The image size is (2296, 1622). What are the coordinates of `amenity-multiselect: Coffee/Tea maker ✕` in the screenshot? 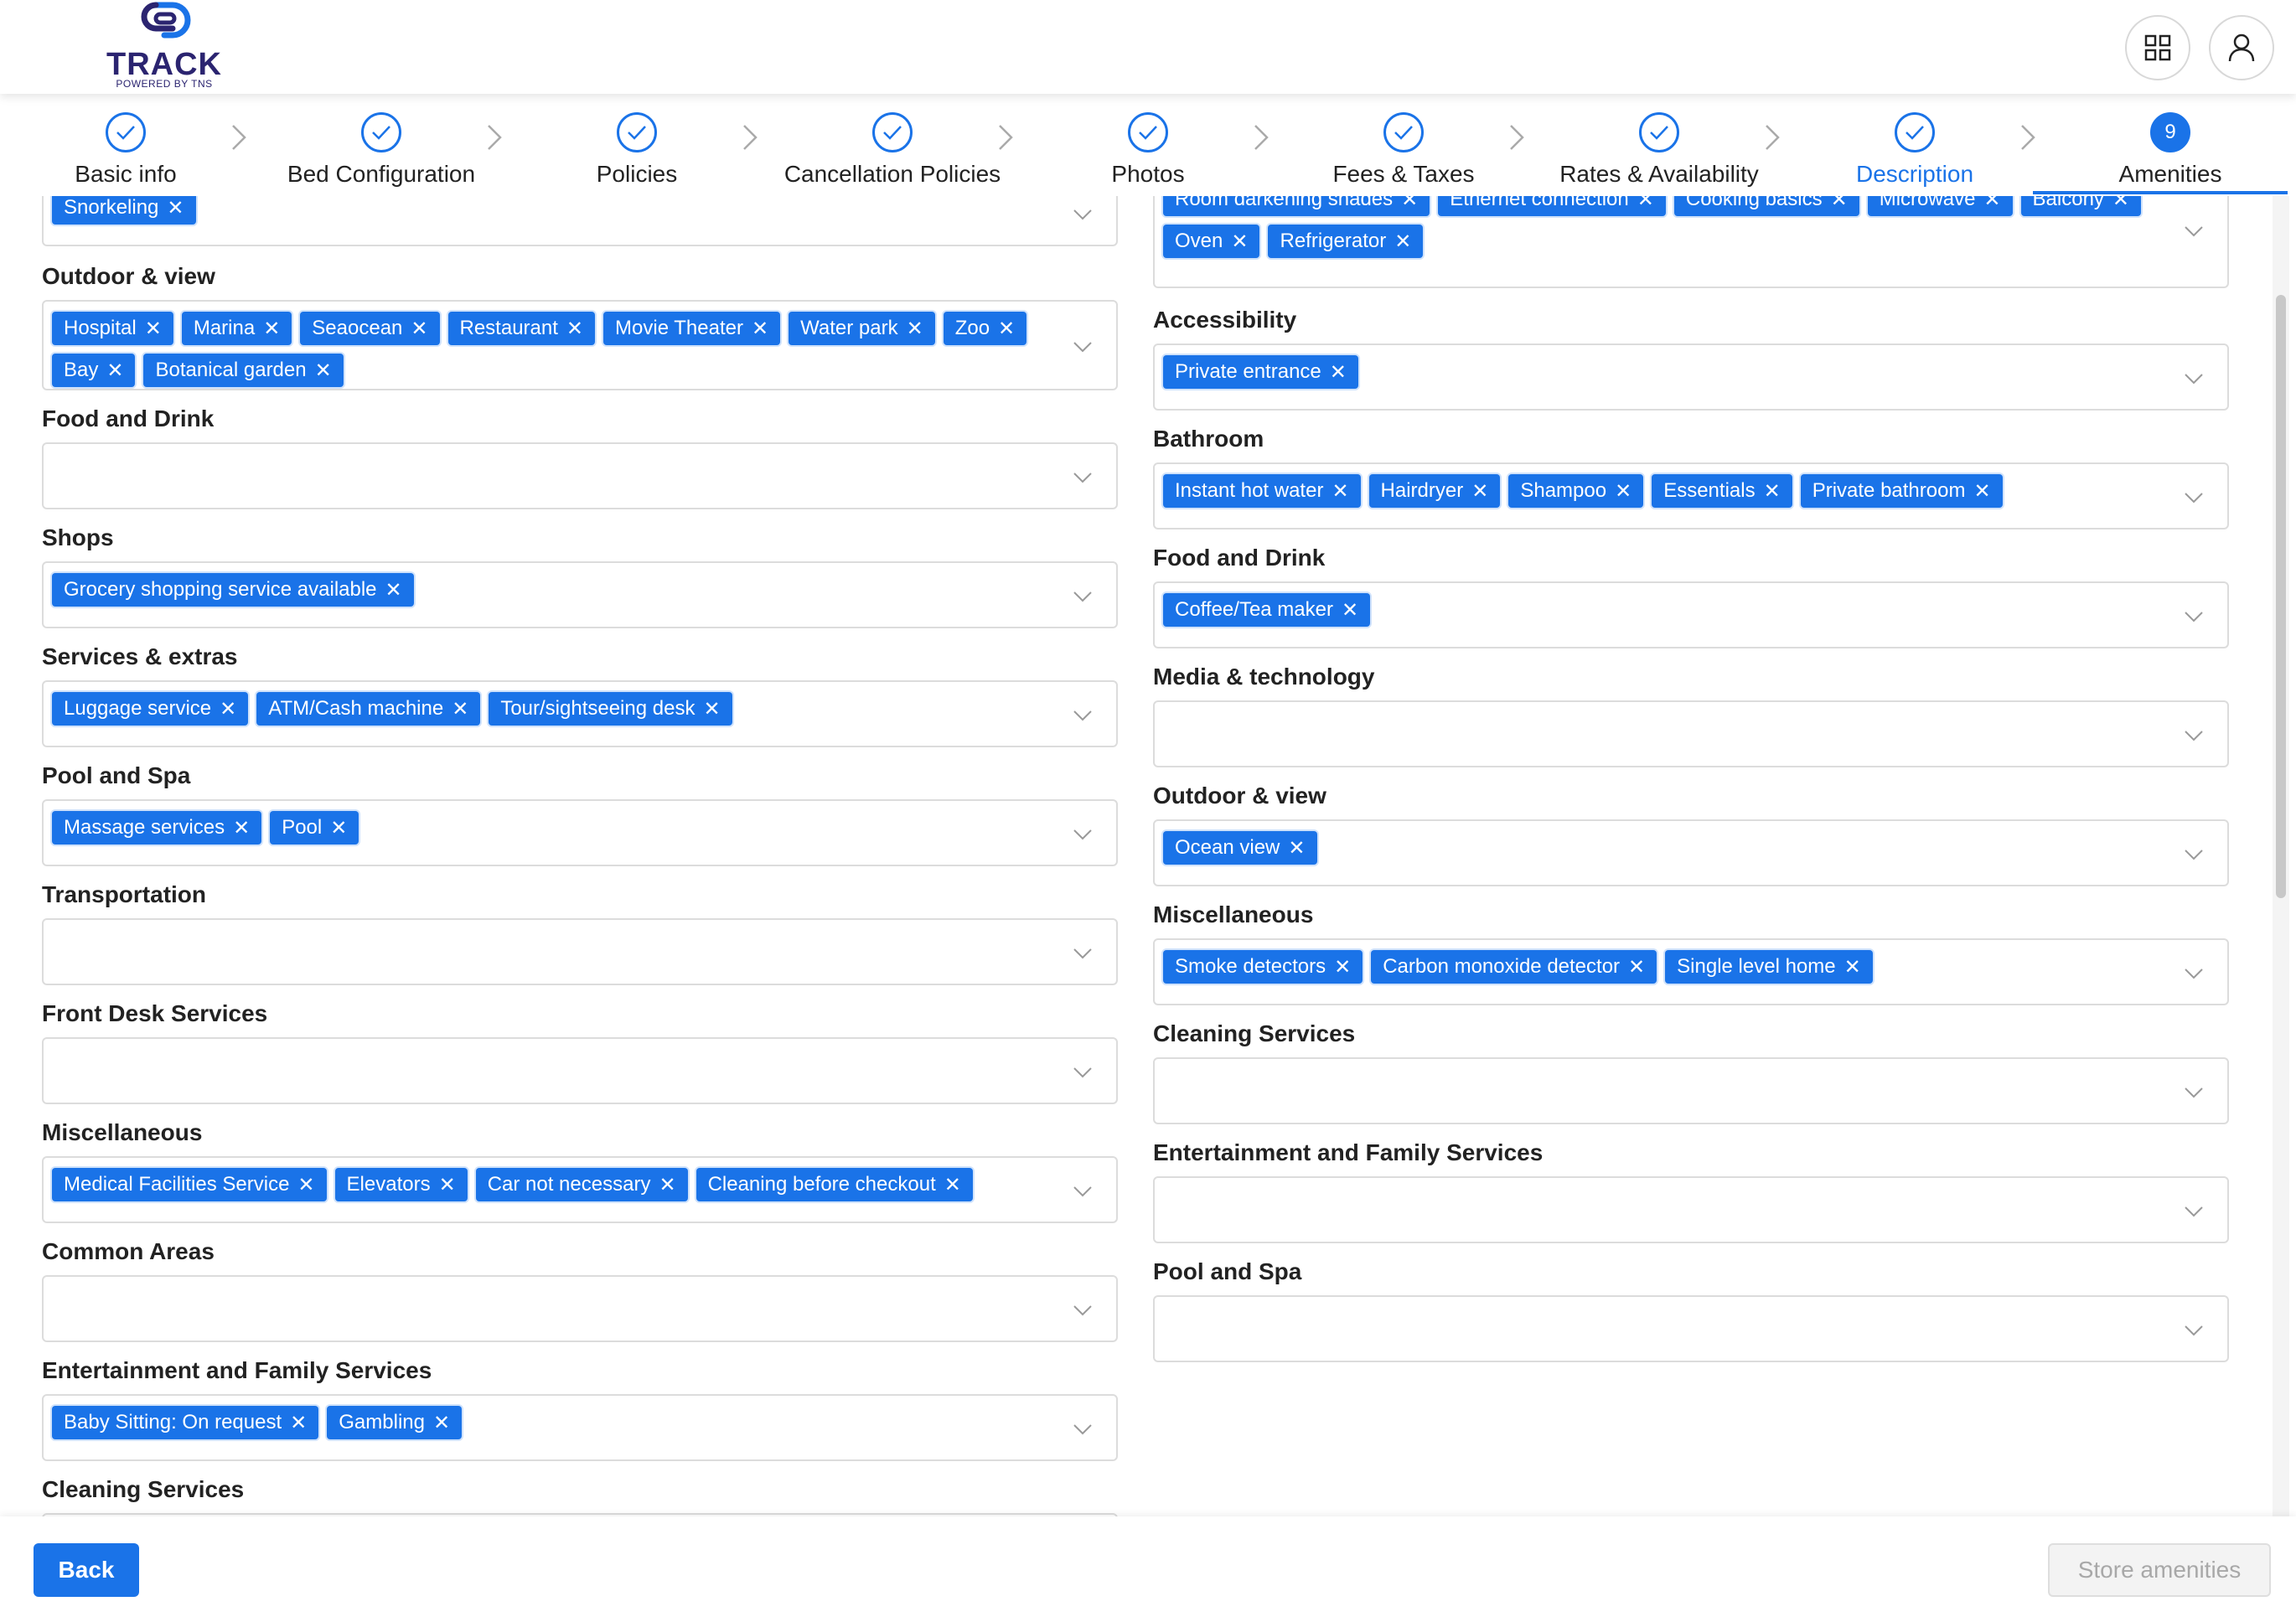 It's located at (1691, 614).